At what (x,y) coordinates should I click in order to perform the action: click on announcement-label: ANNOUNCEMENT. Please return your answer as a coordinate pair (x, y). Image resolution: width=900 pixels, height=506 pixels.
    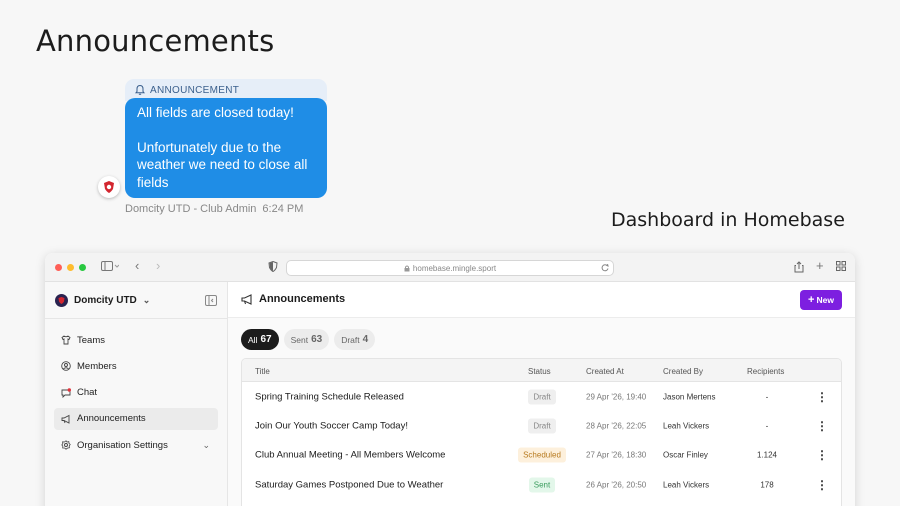
    Looking at the image, I should click on (195, 90).